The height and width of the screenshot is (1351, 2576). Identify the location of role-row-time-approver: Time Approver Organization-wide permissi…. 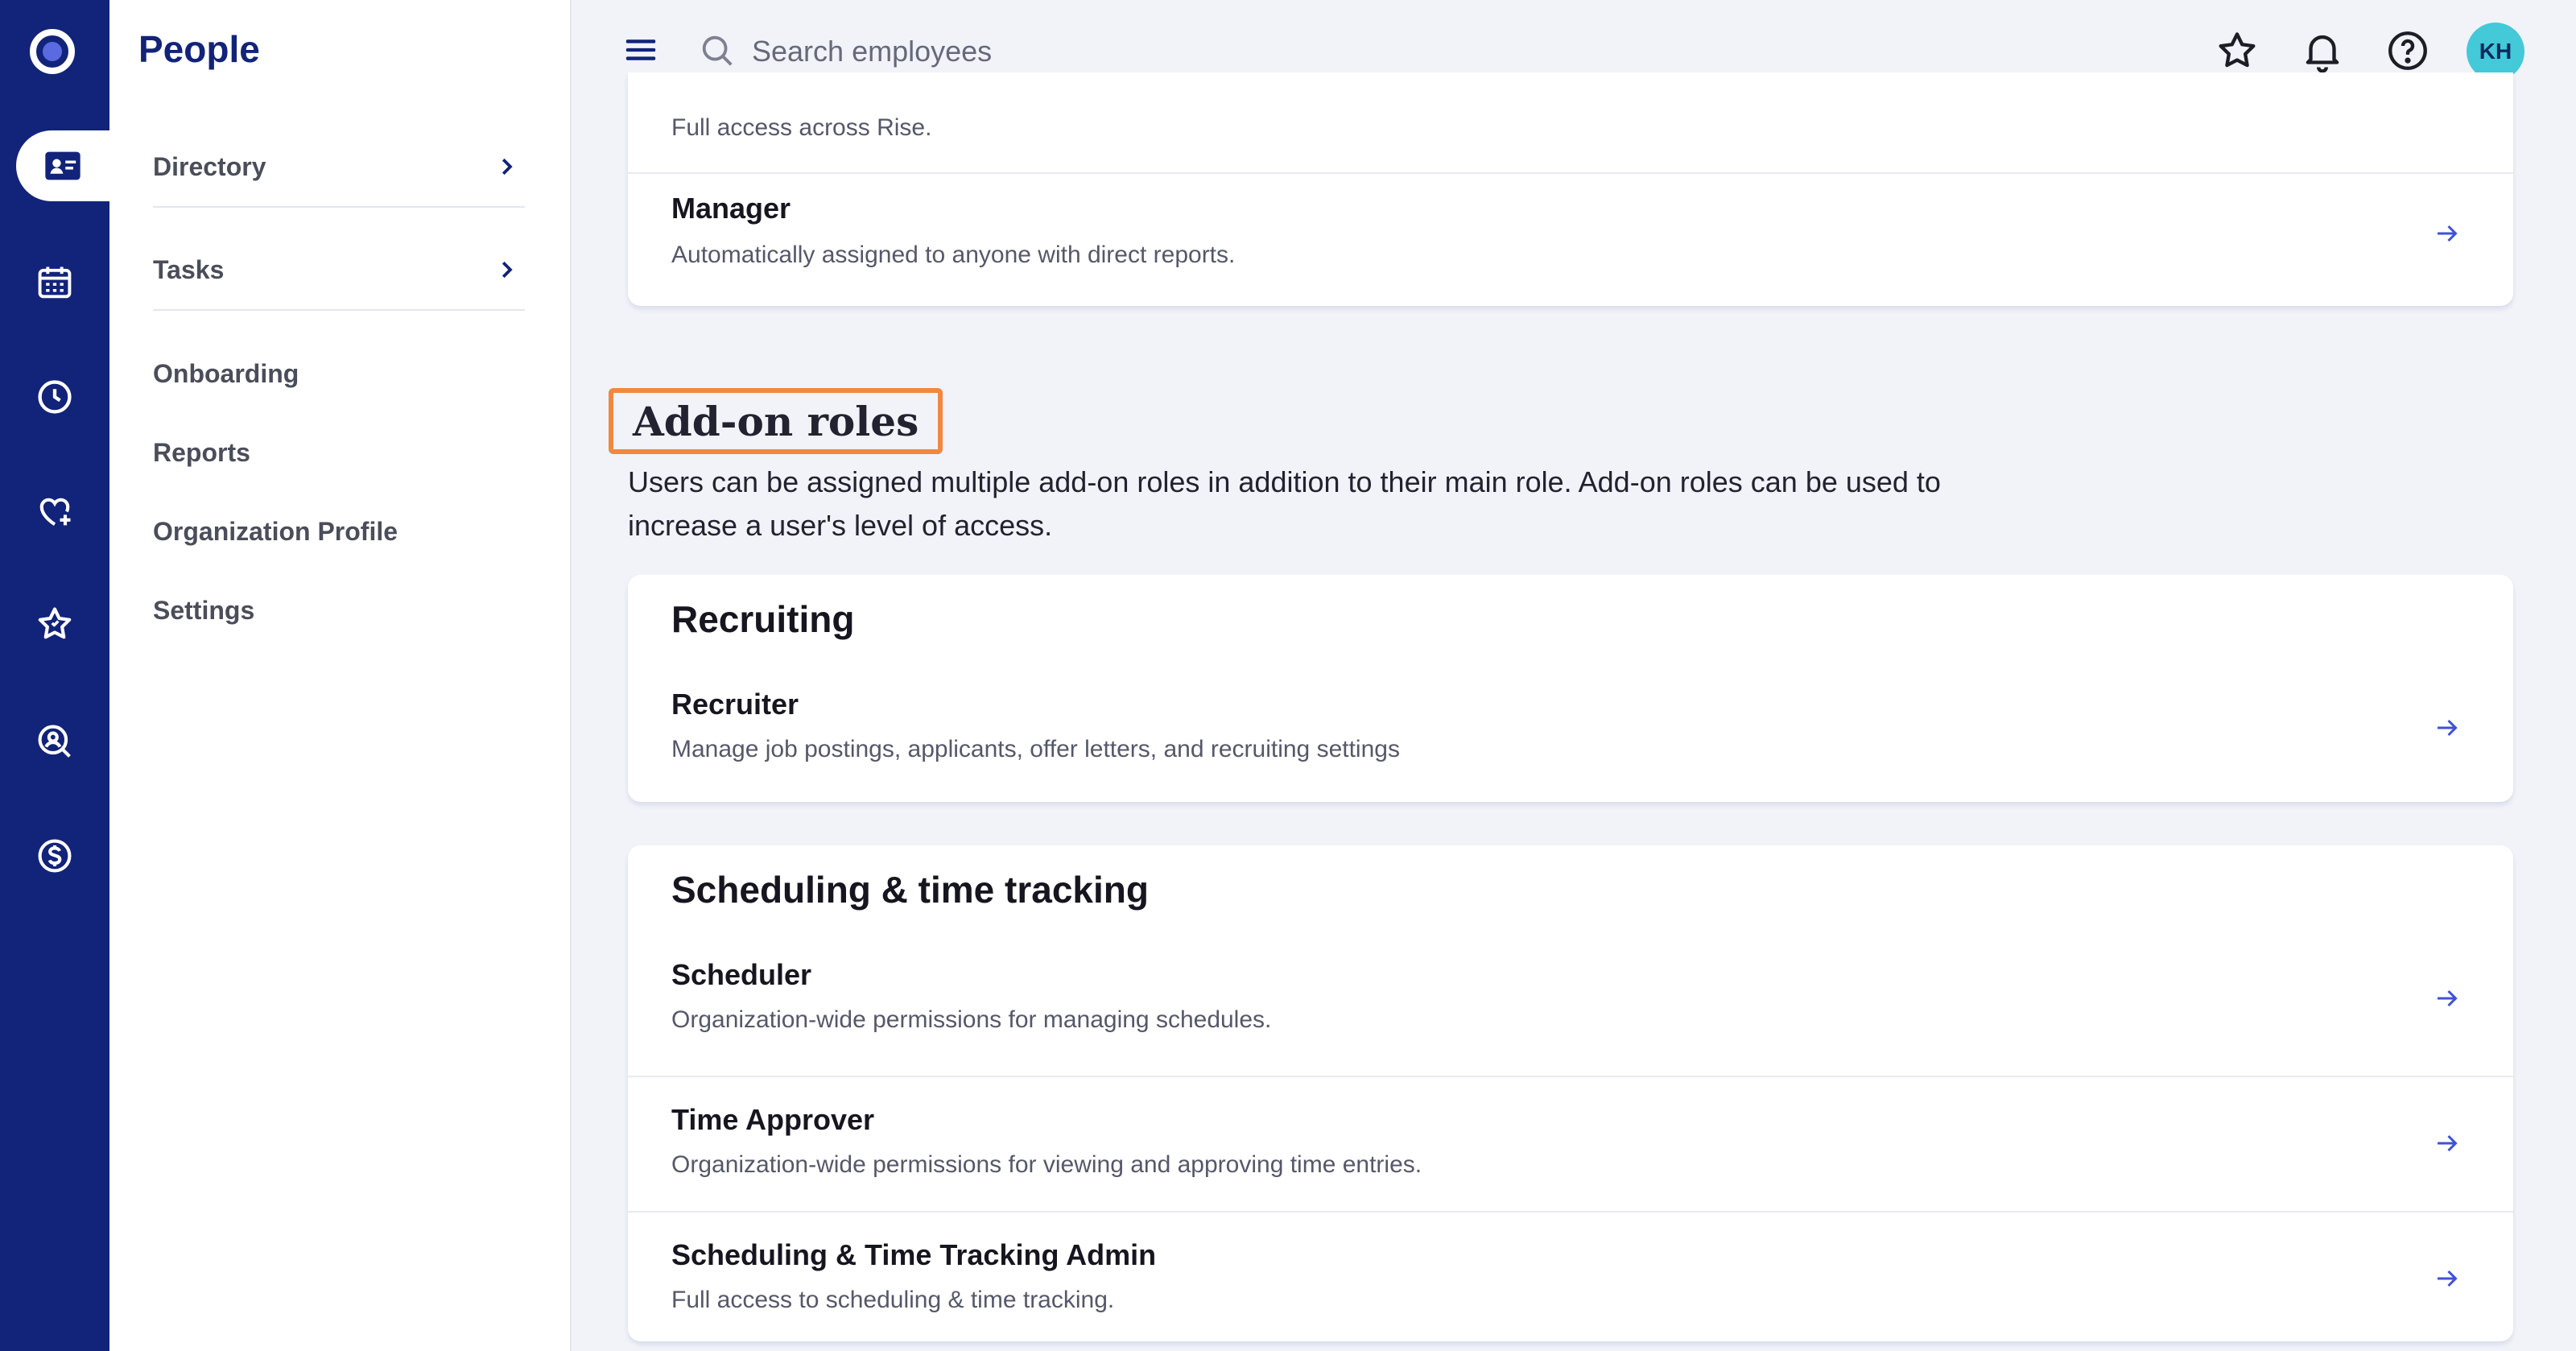
(1570, 1145).